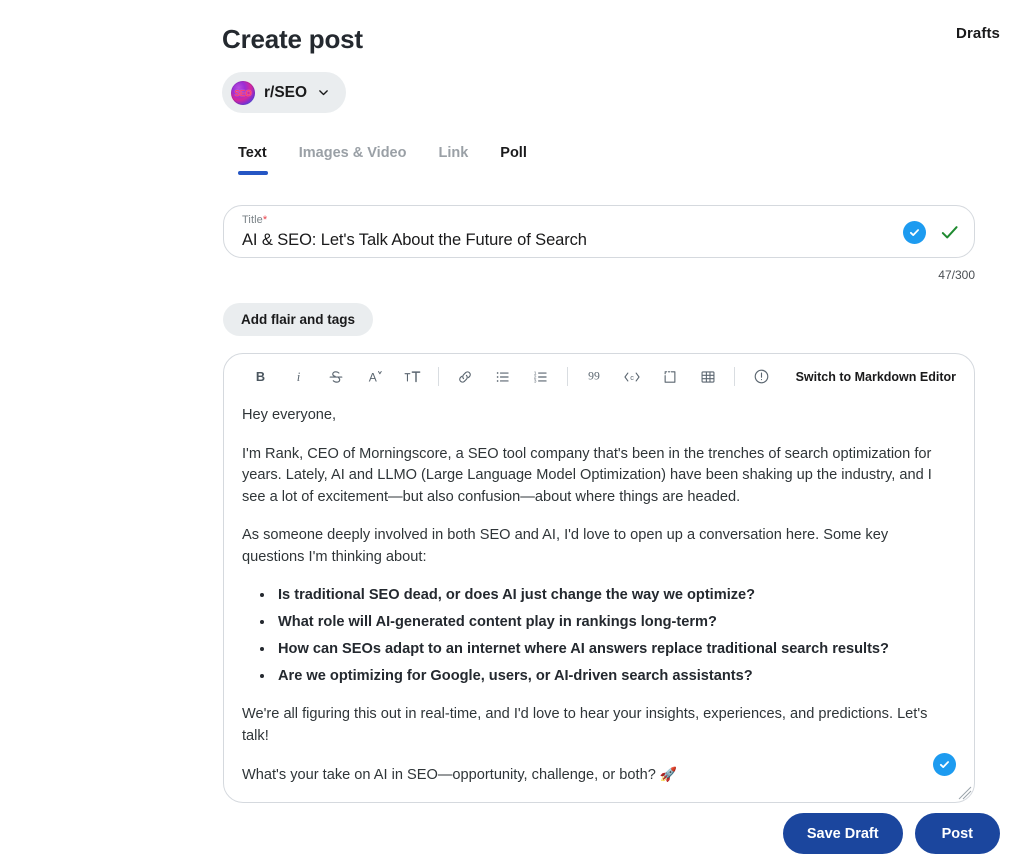 The width and height of the screenshot is (1024, 859). Describe the element at coordinates (670, 377) in the screenshot. I see `spoiler-icon` at that location.